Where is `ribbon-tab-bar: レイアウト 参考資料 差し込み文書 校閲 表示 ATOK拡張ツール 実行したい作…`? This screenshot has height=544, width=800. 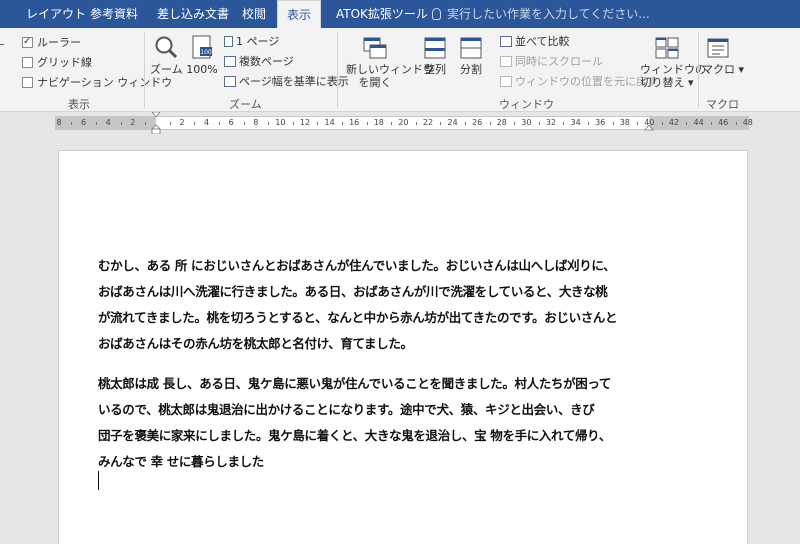
ribbon-tab-bar: レイアウト 参考資料 差し込み文書 校閲 表示 ATOK拡張ツール 実行したい作… is located at coordinates (400, 14).